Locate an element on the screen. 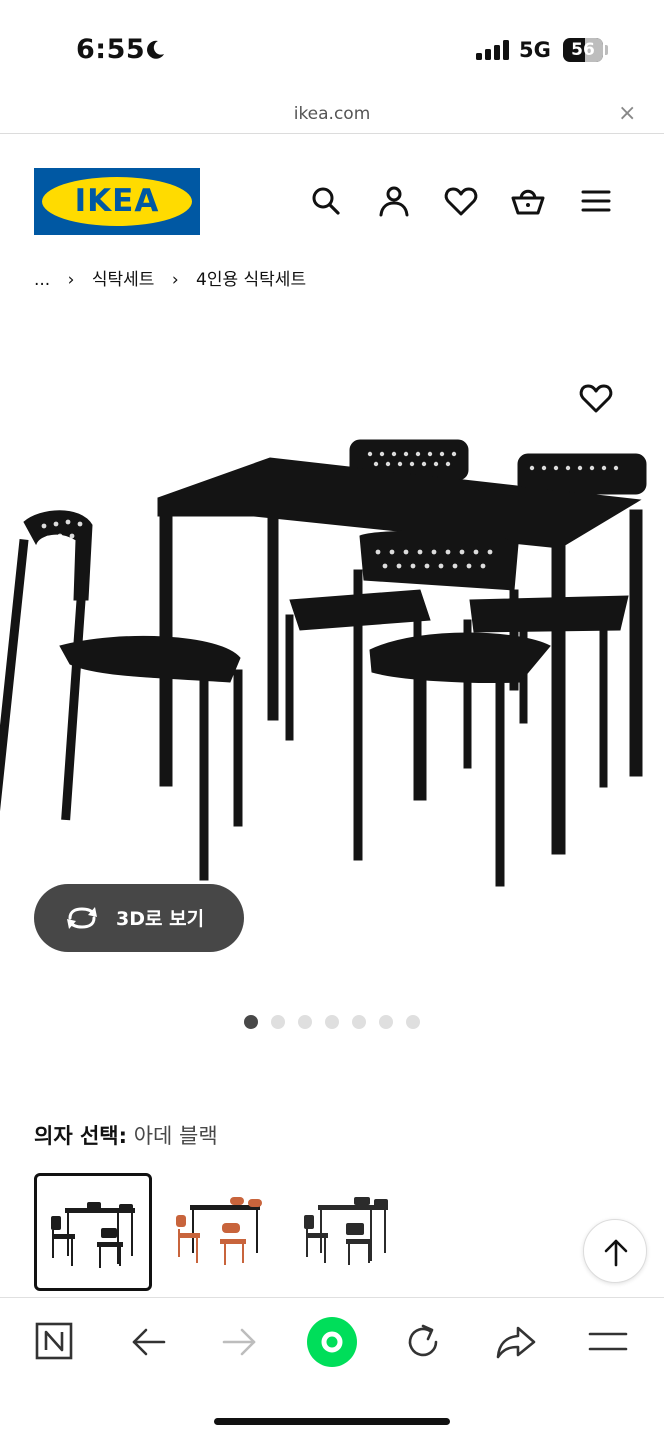 This screenshot has width=664, height=1440. logo-text: IKEA is located at coordinates (117, 201).